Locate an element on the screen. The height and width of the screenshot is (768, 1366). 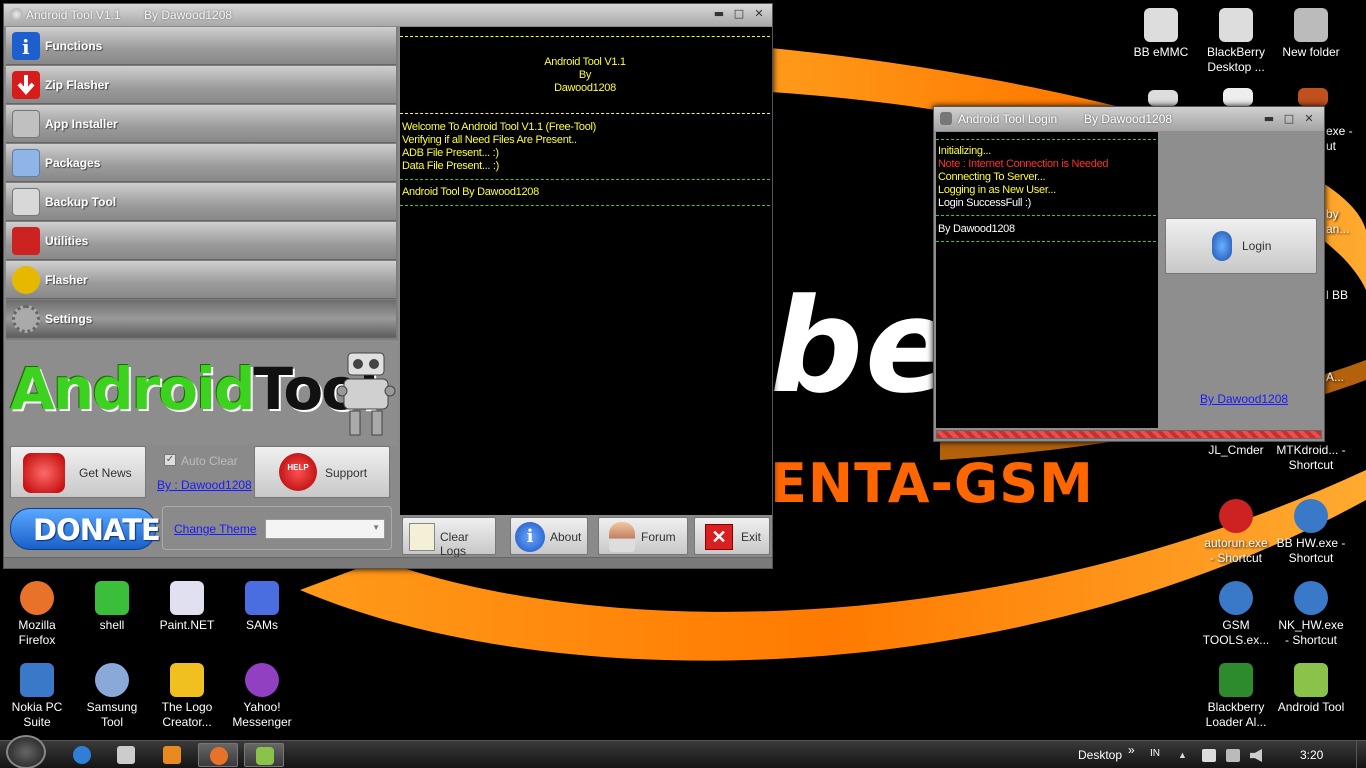
author-link: By Dawood1208 is located at coordinates (1244, 399).